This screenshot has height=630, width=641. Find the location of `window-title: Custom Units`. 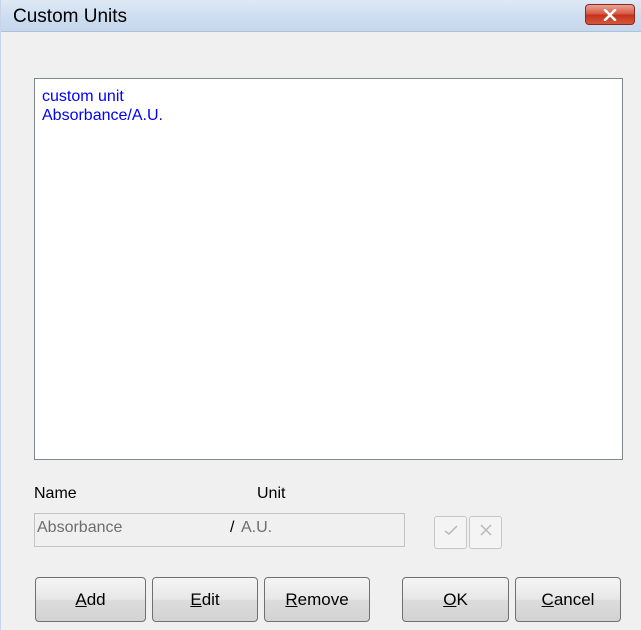

window-title: Custom Units is located at coordinates (70, 16).